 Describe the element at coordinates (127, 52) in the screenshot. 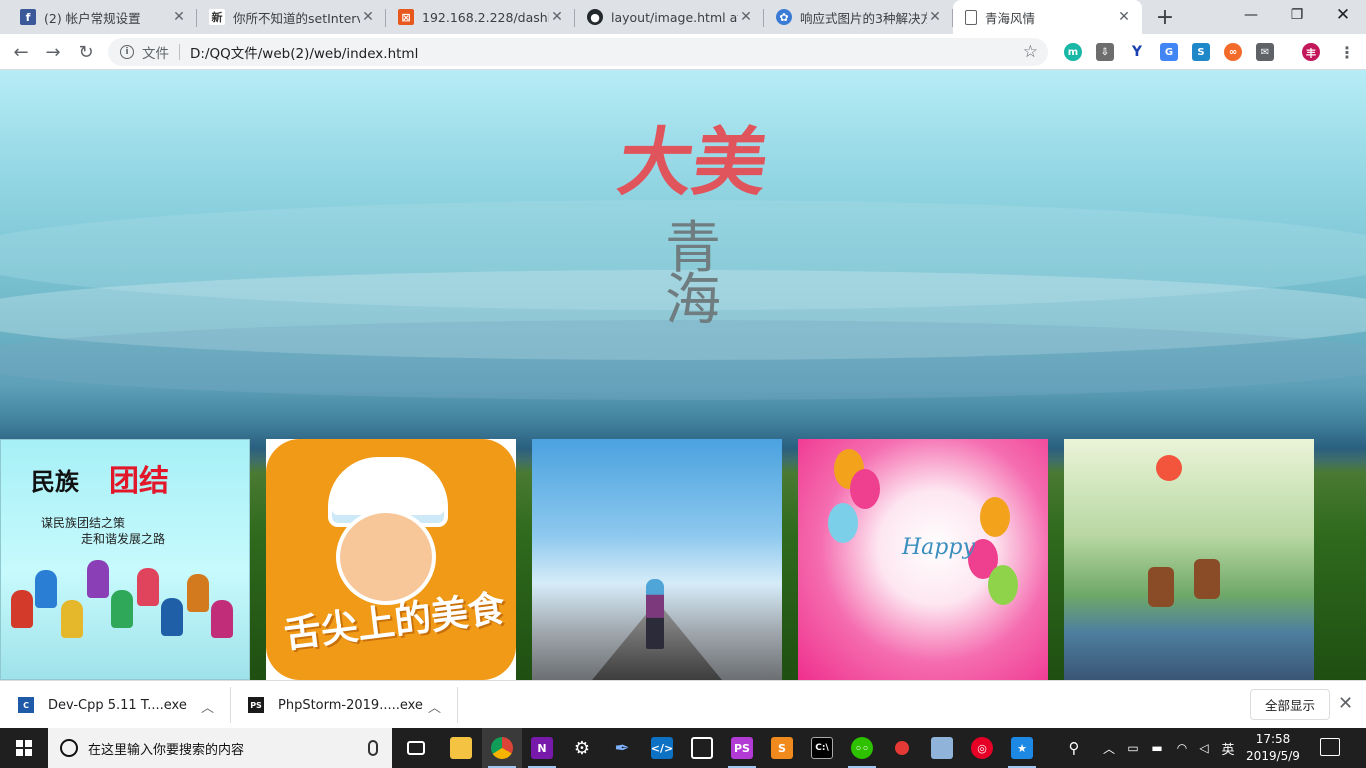

I see `info-icon: i` at that location.